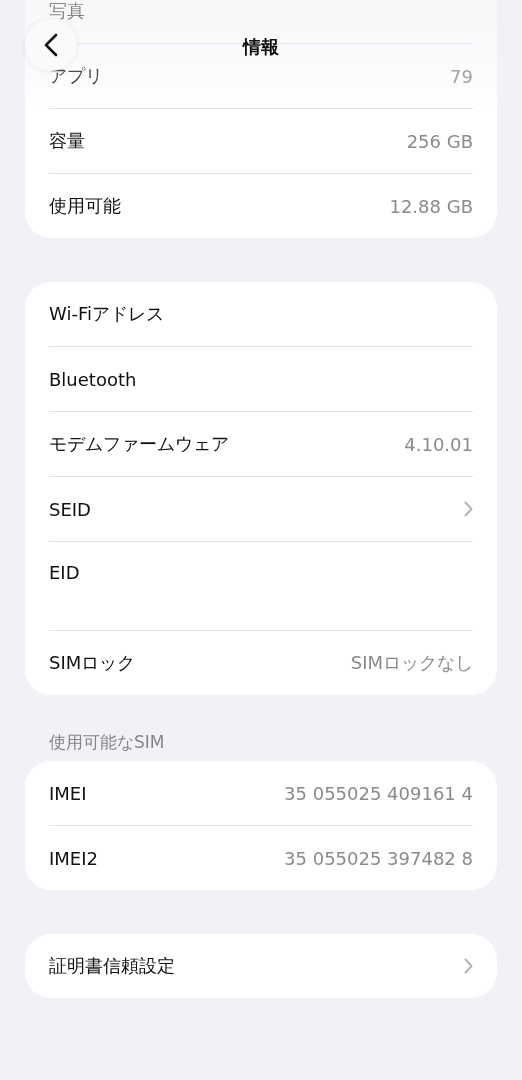 The width and height of the screenshot is (522, 1080). I want to click on row-label: 証明書信頼設定, so click(112, 966).